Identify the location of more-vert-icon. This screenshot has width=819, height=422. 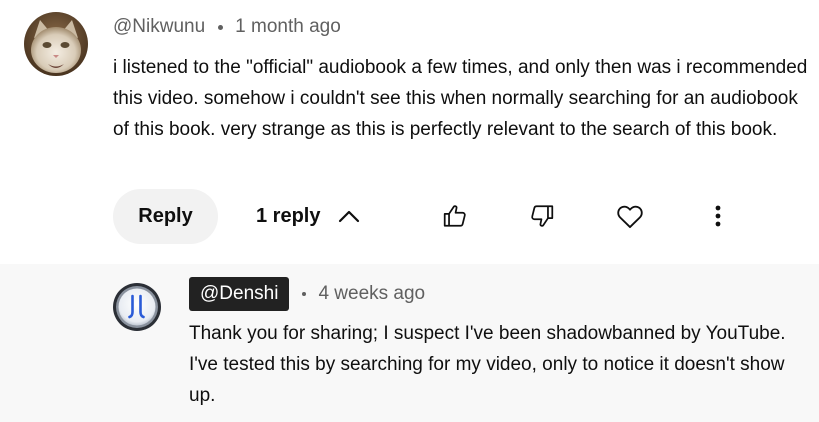
(718, 216).